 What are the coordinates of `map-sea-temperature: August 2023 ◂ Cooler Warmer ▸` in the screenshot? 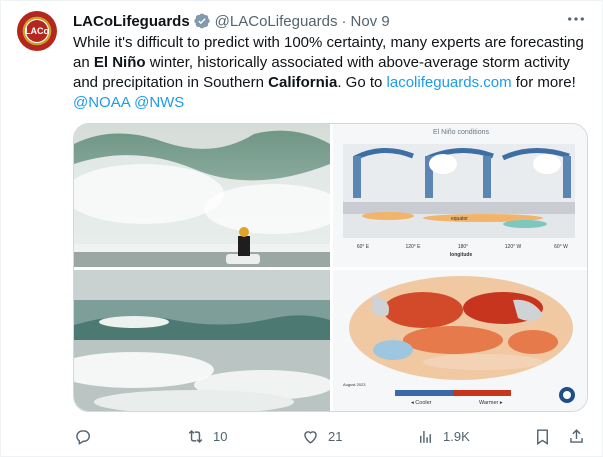 It's located at (460, 340).